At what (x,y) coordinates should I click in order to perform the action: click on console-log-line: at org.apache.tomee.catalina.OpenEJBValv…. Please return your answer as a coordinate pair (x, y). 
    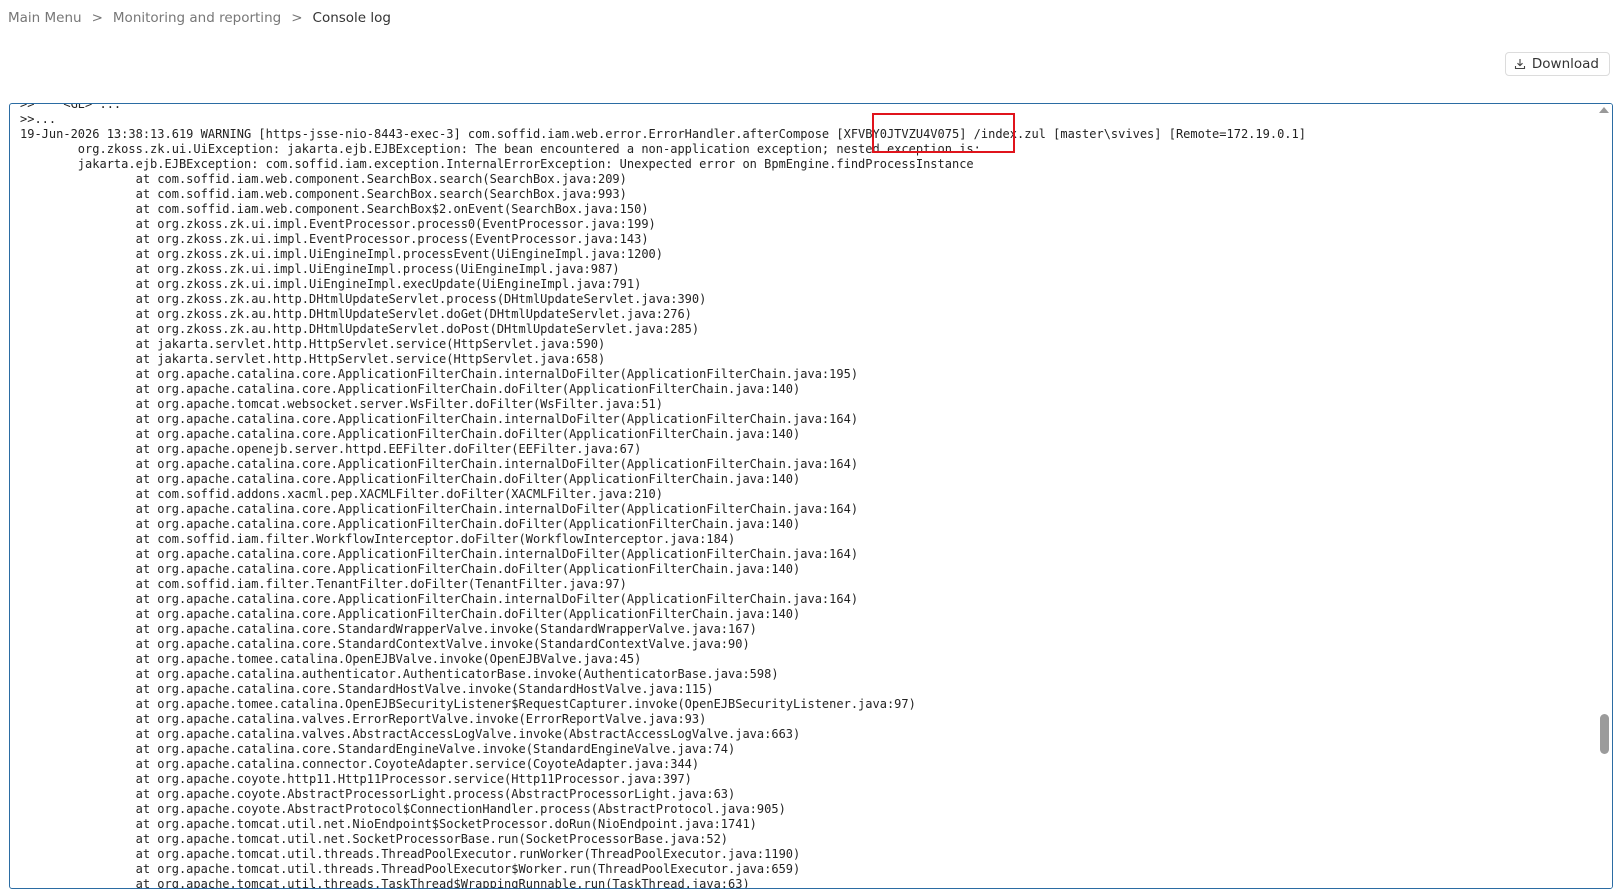
    Looking at the image, I should click on (331, 659).